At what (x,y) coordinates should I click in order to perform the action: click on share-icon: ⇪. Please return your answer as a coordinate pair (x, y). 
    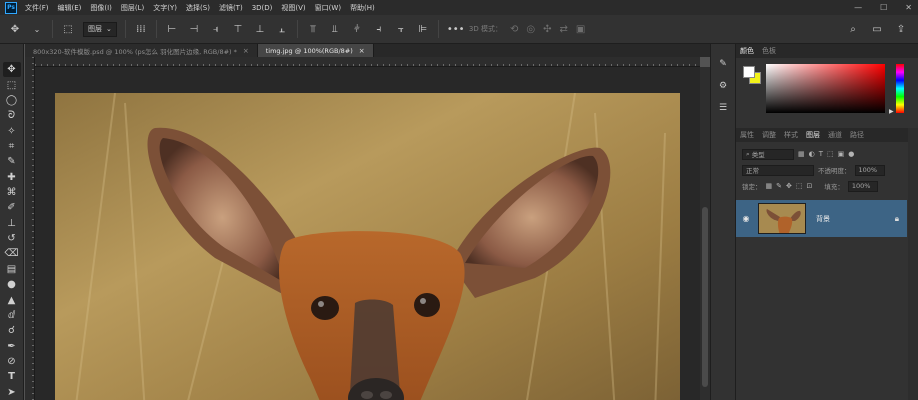
    Looking at the image, I should click on (901, 29).